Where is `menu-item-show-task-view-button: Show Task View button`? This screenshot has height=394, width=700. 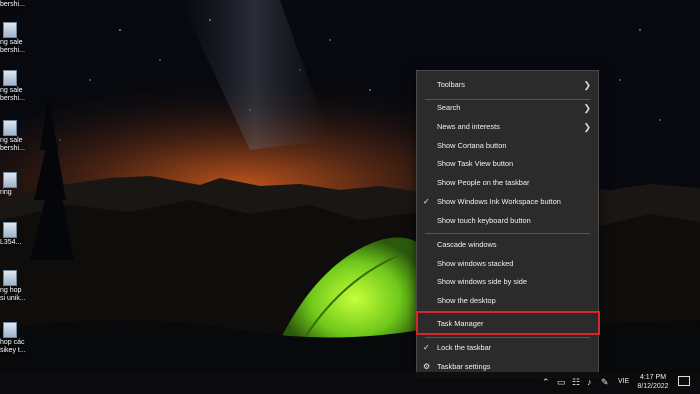 menu-item-show-task-view-button: Show Task View button is located at coordinates (507, 164).